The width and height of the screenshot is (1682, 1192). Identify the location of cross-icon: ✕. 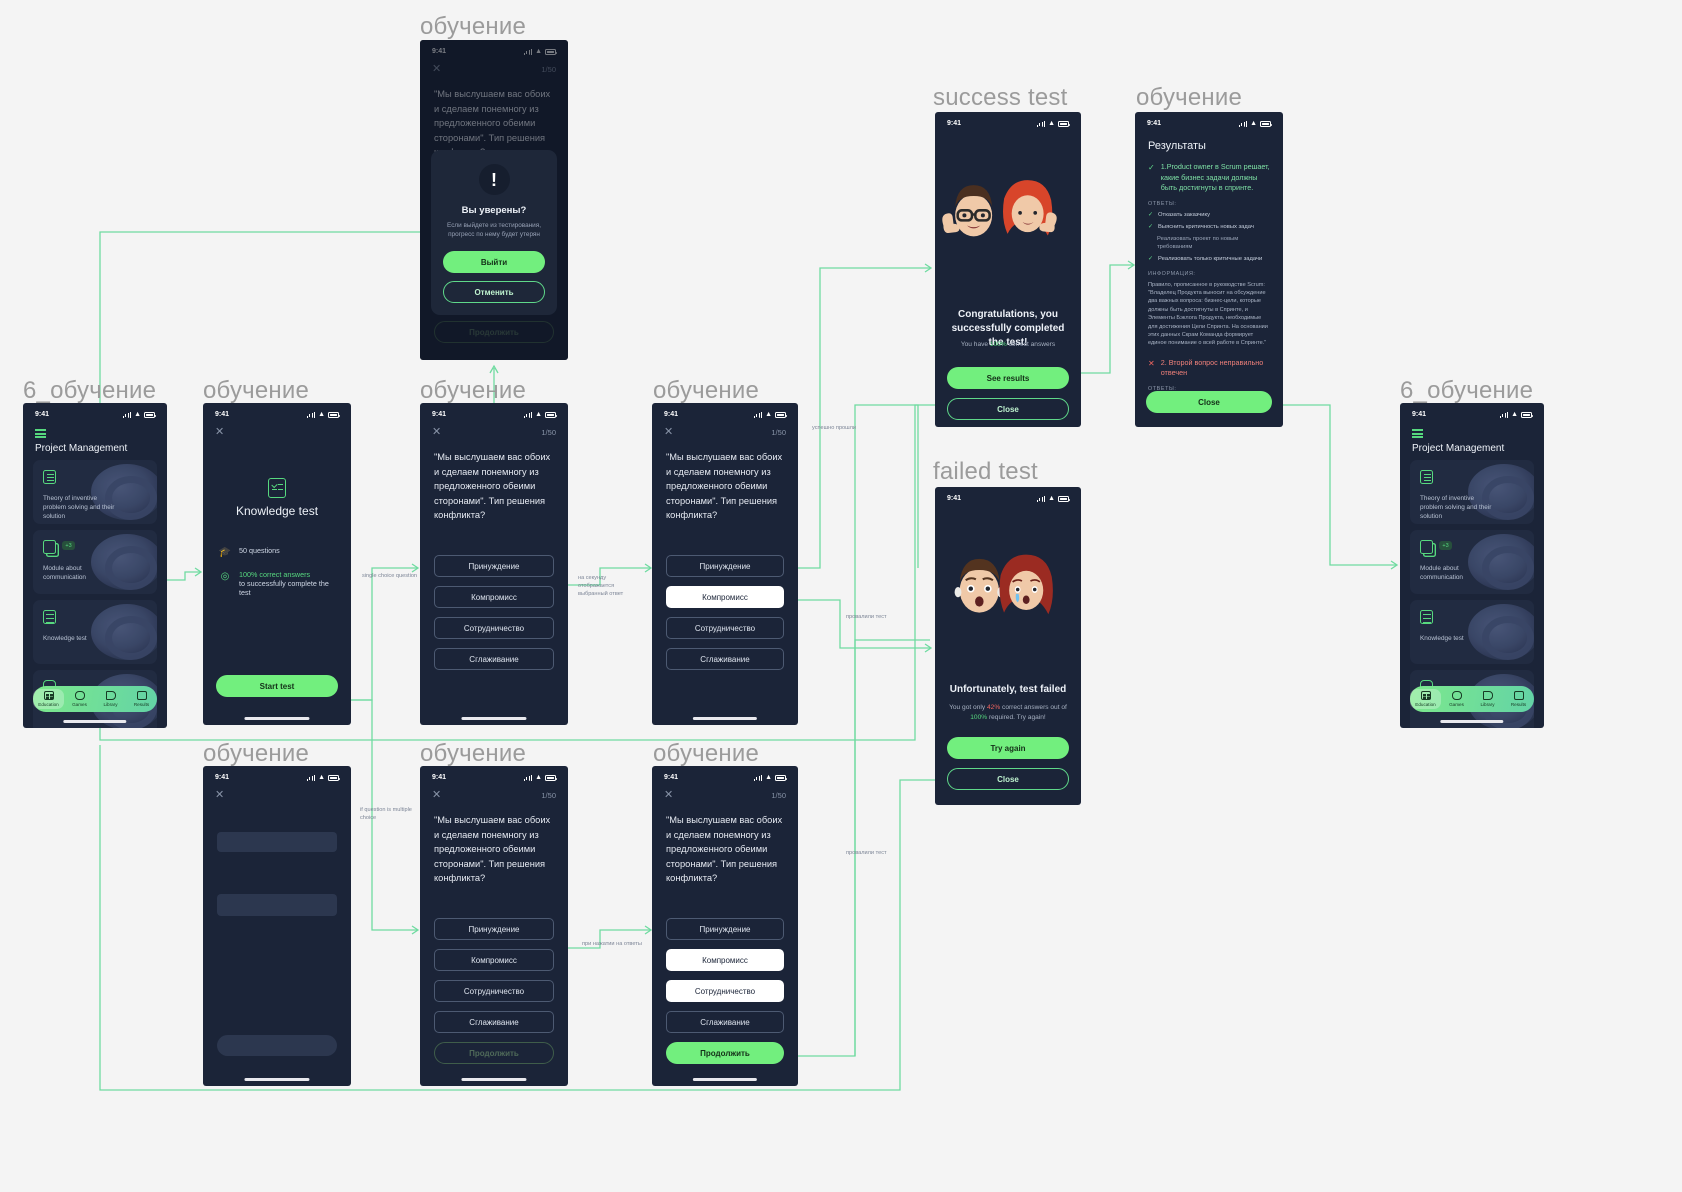
(1151, 363).